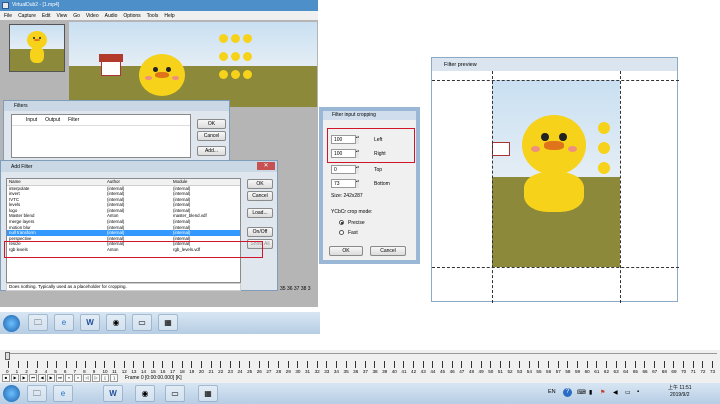 This screenshot has width=720, height=404. What do you see at coordinates (260, 196) in the screenshot?
I see `addfilter-cancel-button: Cancel` at bounding box center [260, 196].